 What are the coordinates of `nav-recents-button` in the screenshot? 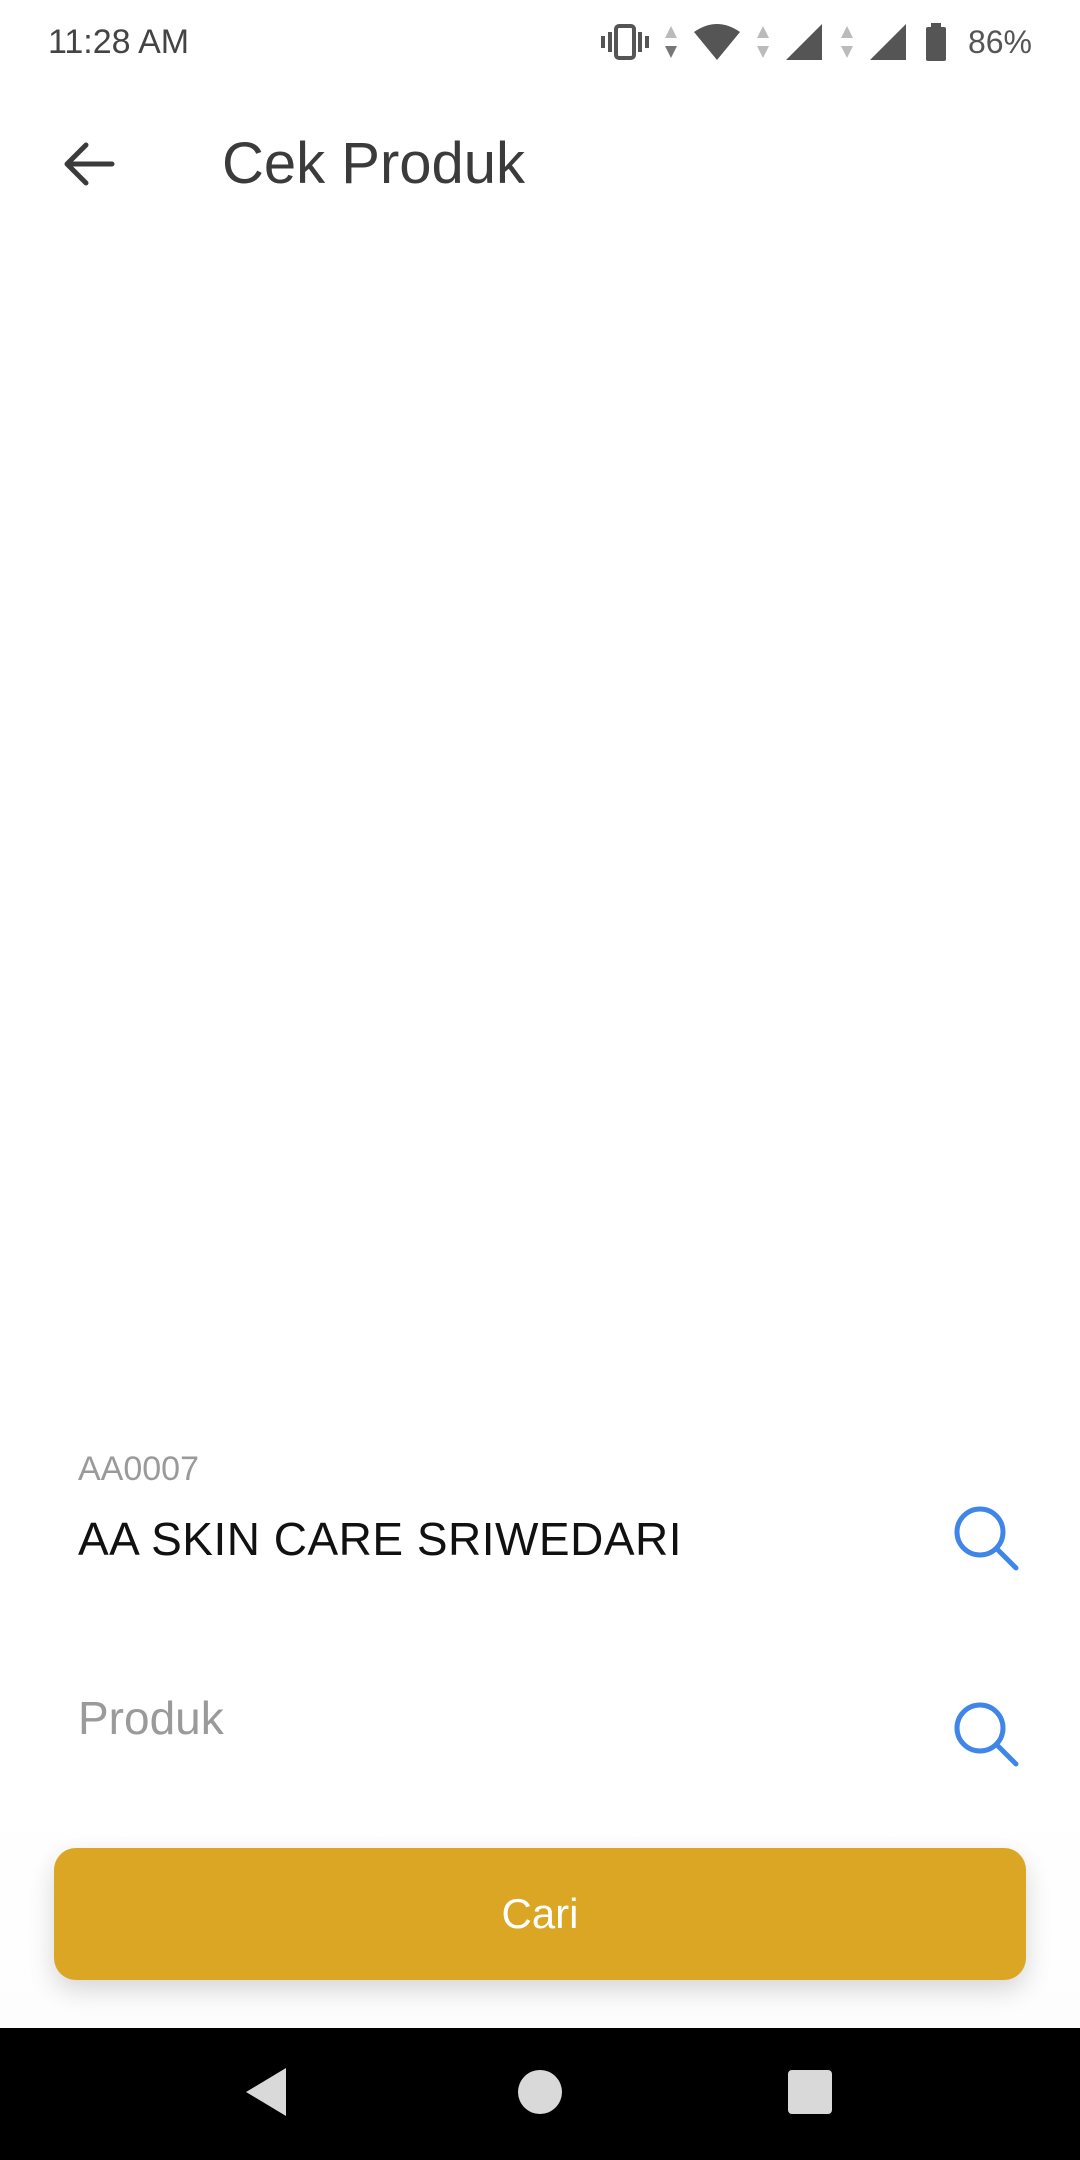 It's located at (810, 2094).